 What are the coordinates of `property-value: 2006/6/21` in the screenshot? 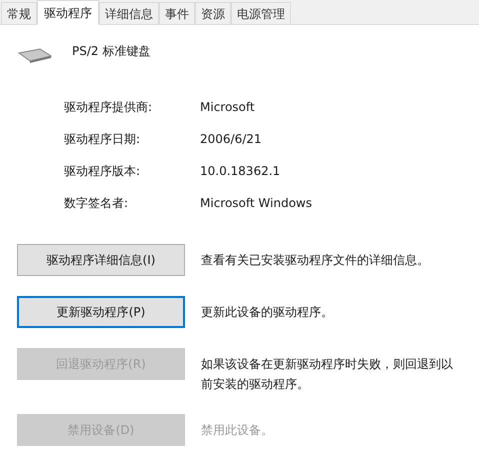 It's located at (231, 139).